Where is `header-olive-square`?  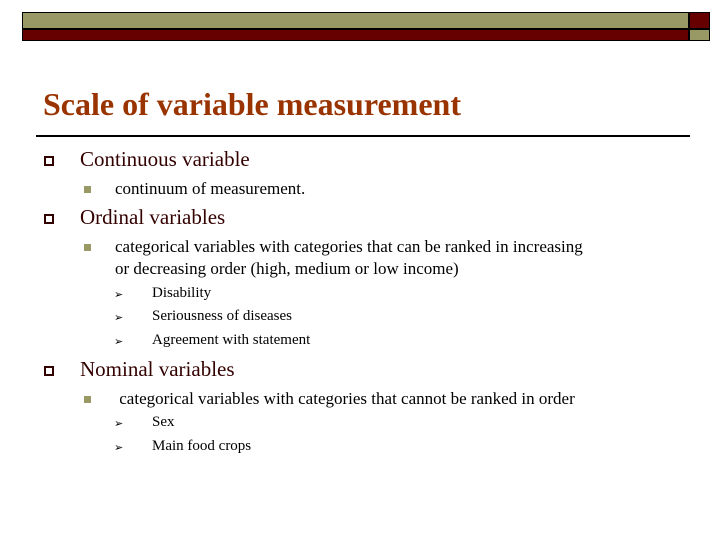 header-olive-square is located at coordinates (699, 35).